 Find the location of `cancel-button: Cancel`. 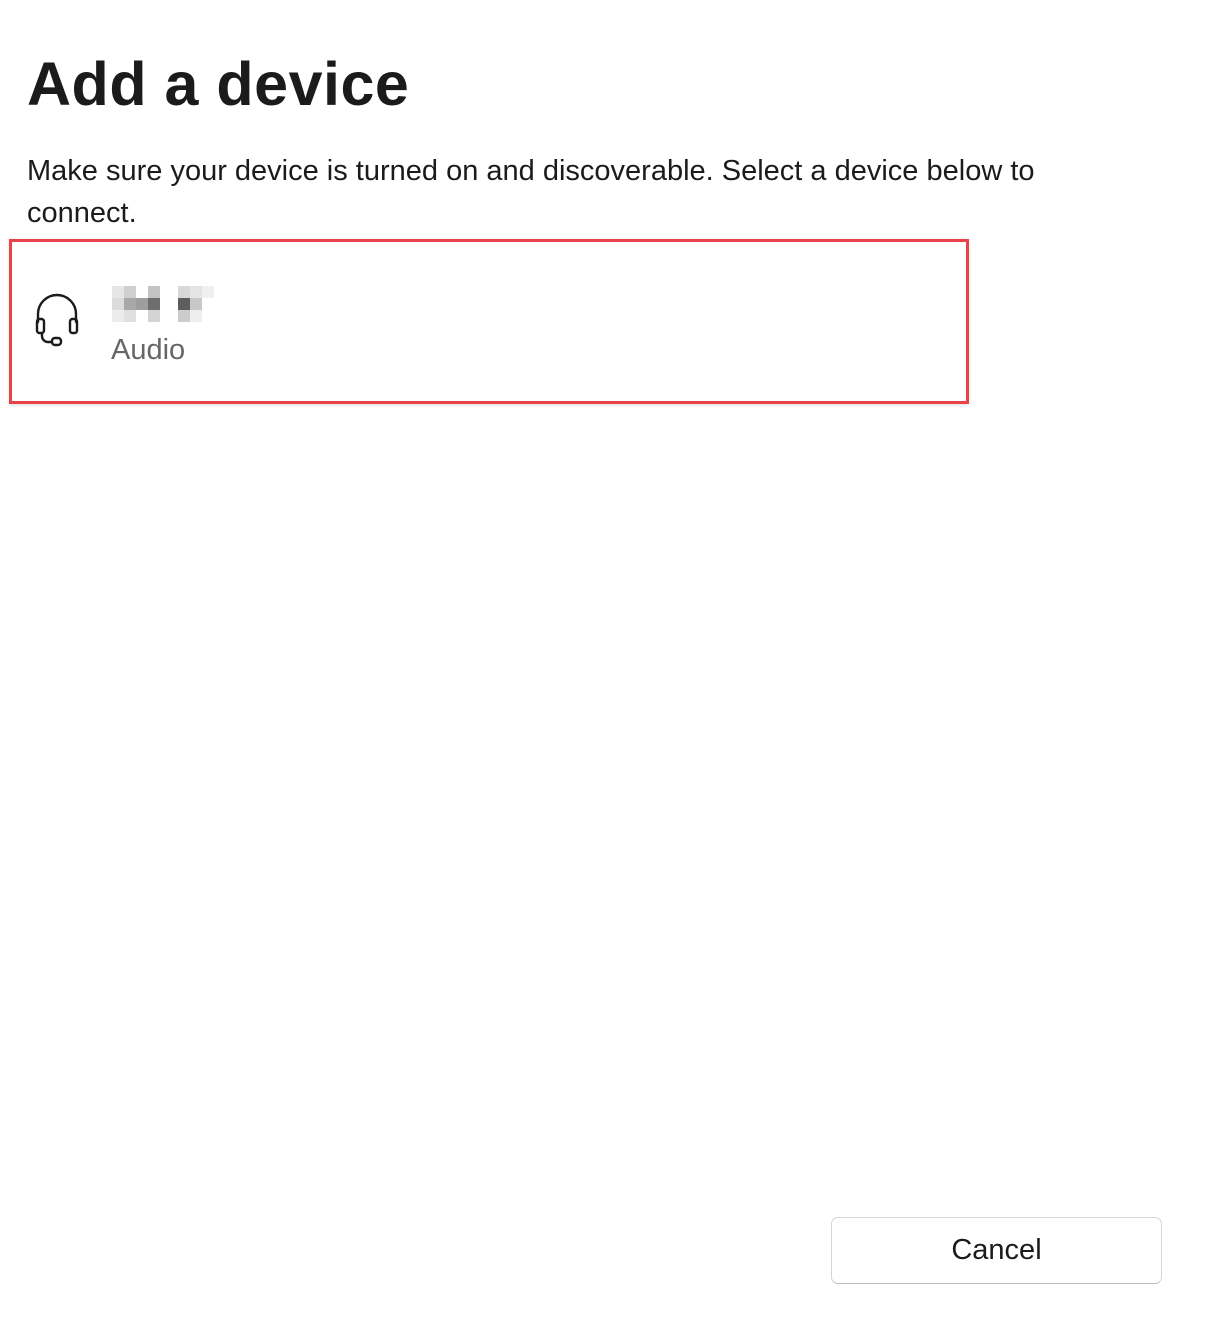

cancel-button: Cancel is located at coordinates (996, 1250).